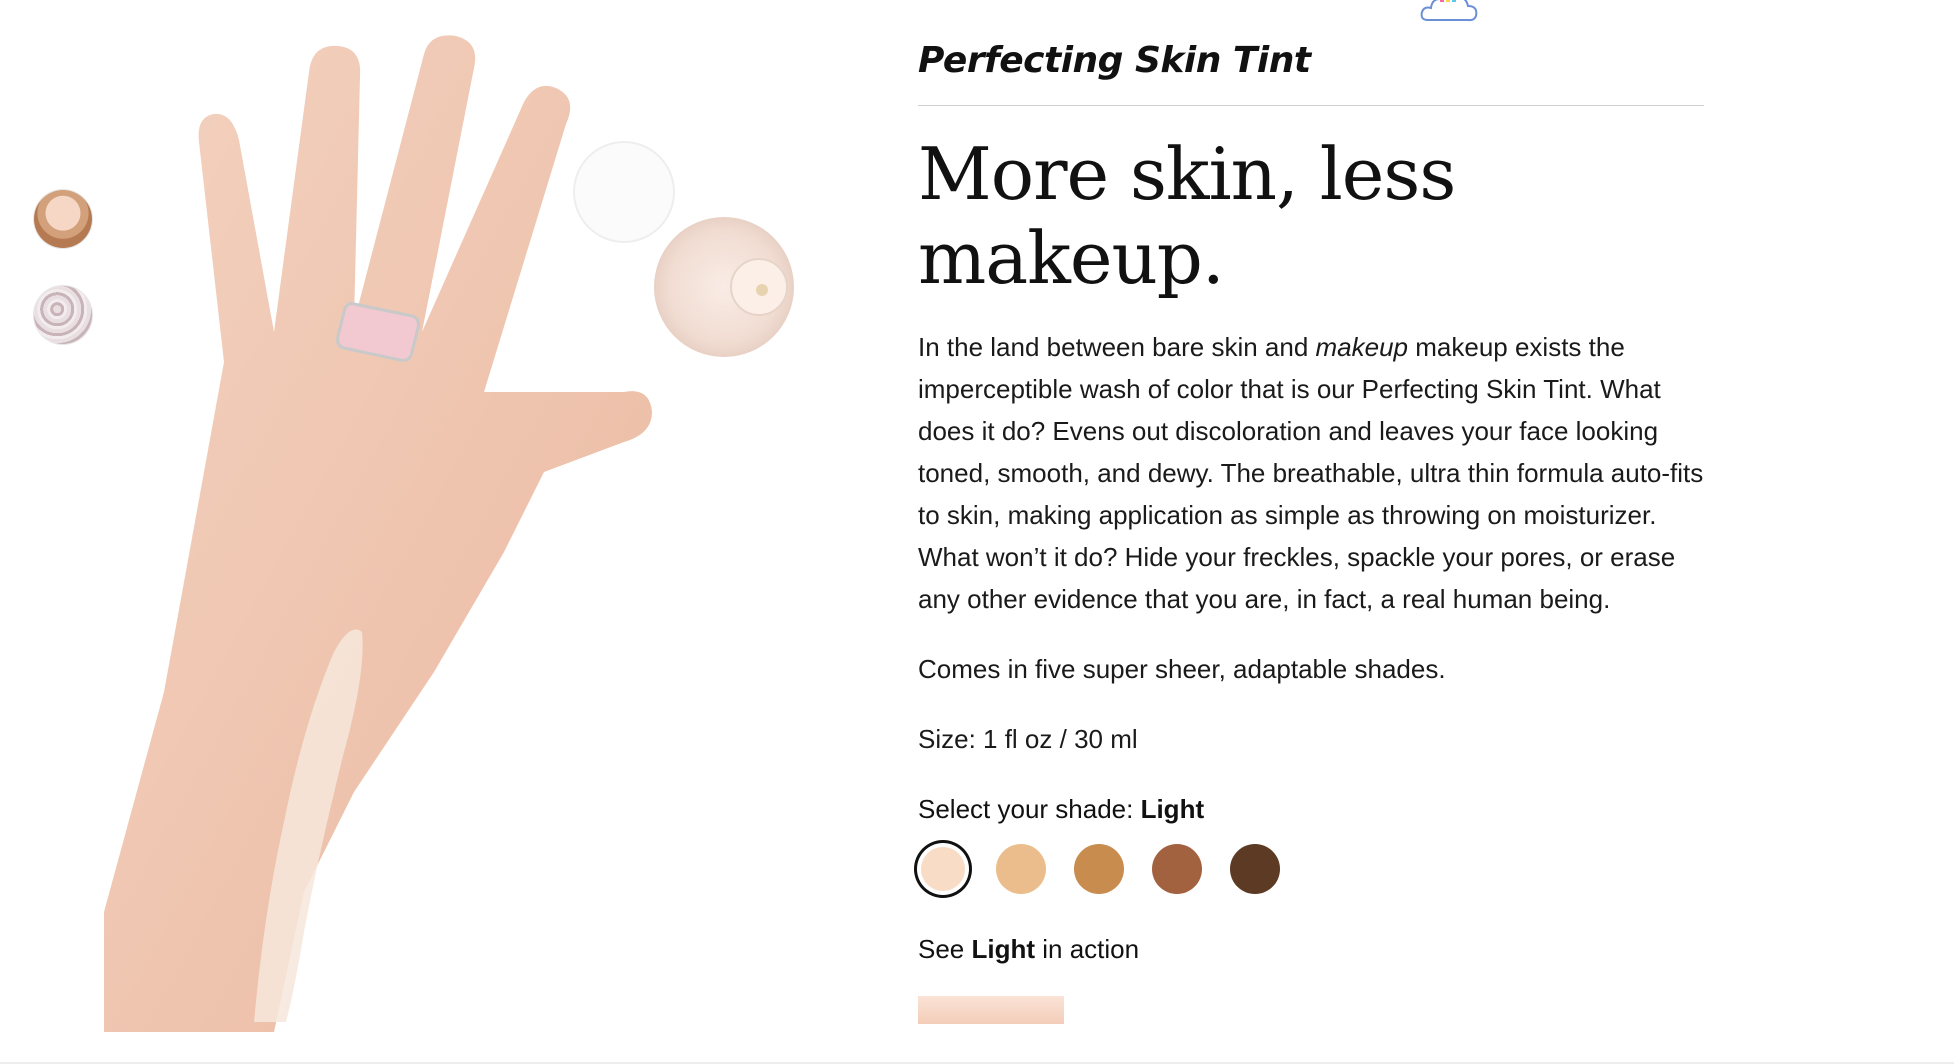 This screenshot has height=1064, width=1954. I want to click on cloud-logo-icon, so click(1449, 13).